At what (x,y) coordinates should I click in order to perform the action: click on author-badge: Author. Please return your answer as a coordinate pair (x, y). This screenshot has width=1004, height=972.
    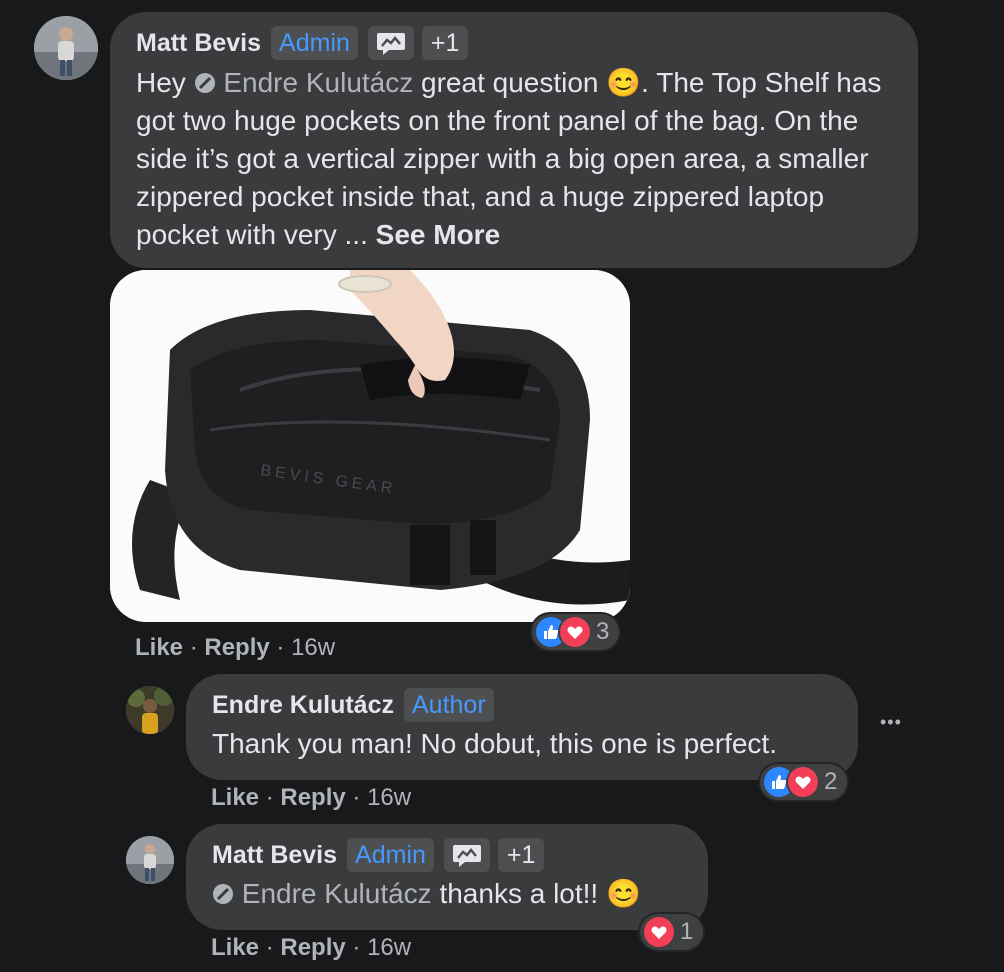
    Looking at the image, I should click on (448, 705).